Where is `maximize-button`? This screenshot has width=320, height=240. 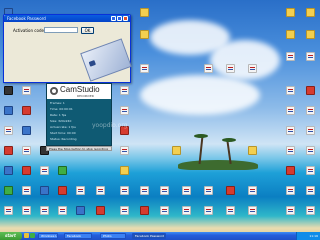
maximize-button is located at coordinates (119, 18).